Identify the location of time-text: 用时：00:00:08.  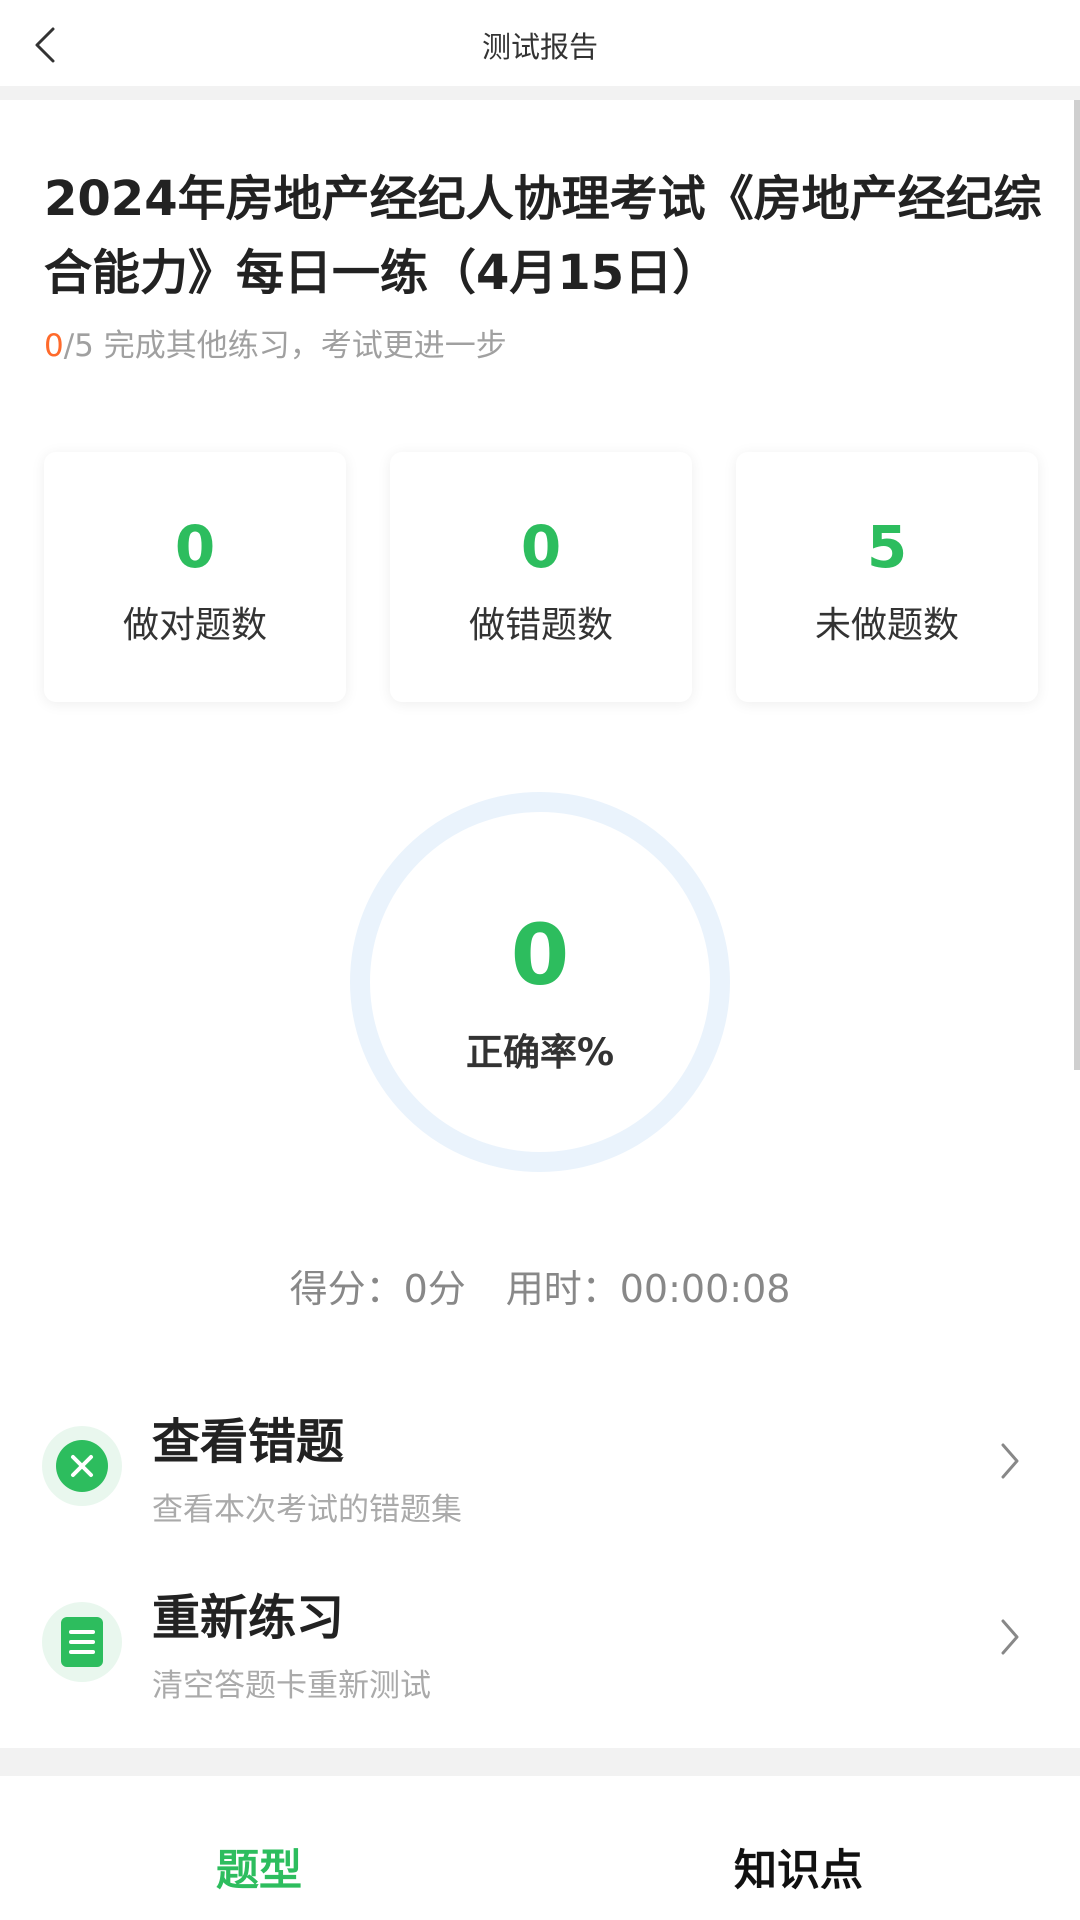
(648, 1289).